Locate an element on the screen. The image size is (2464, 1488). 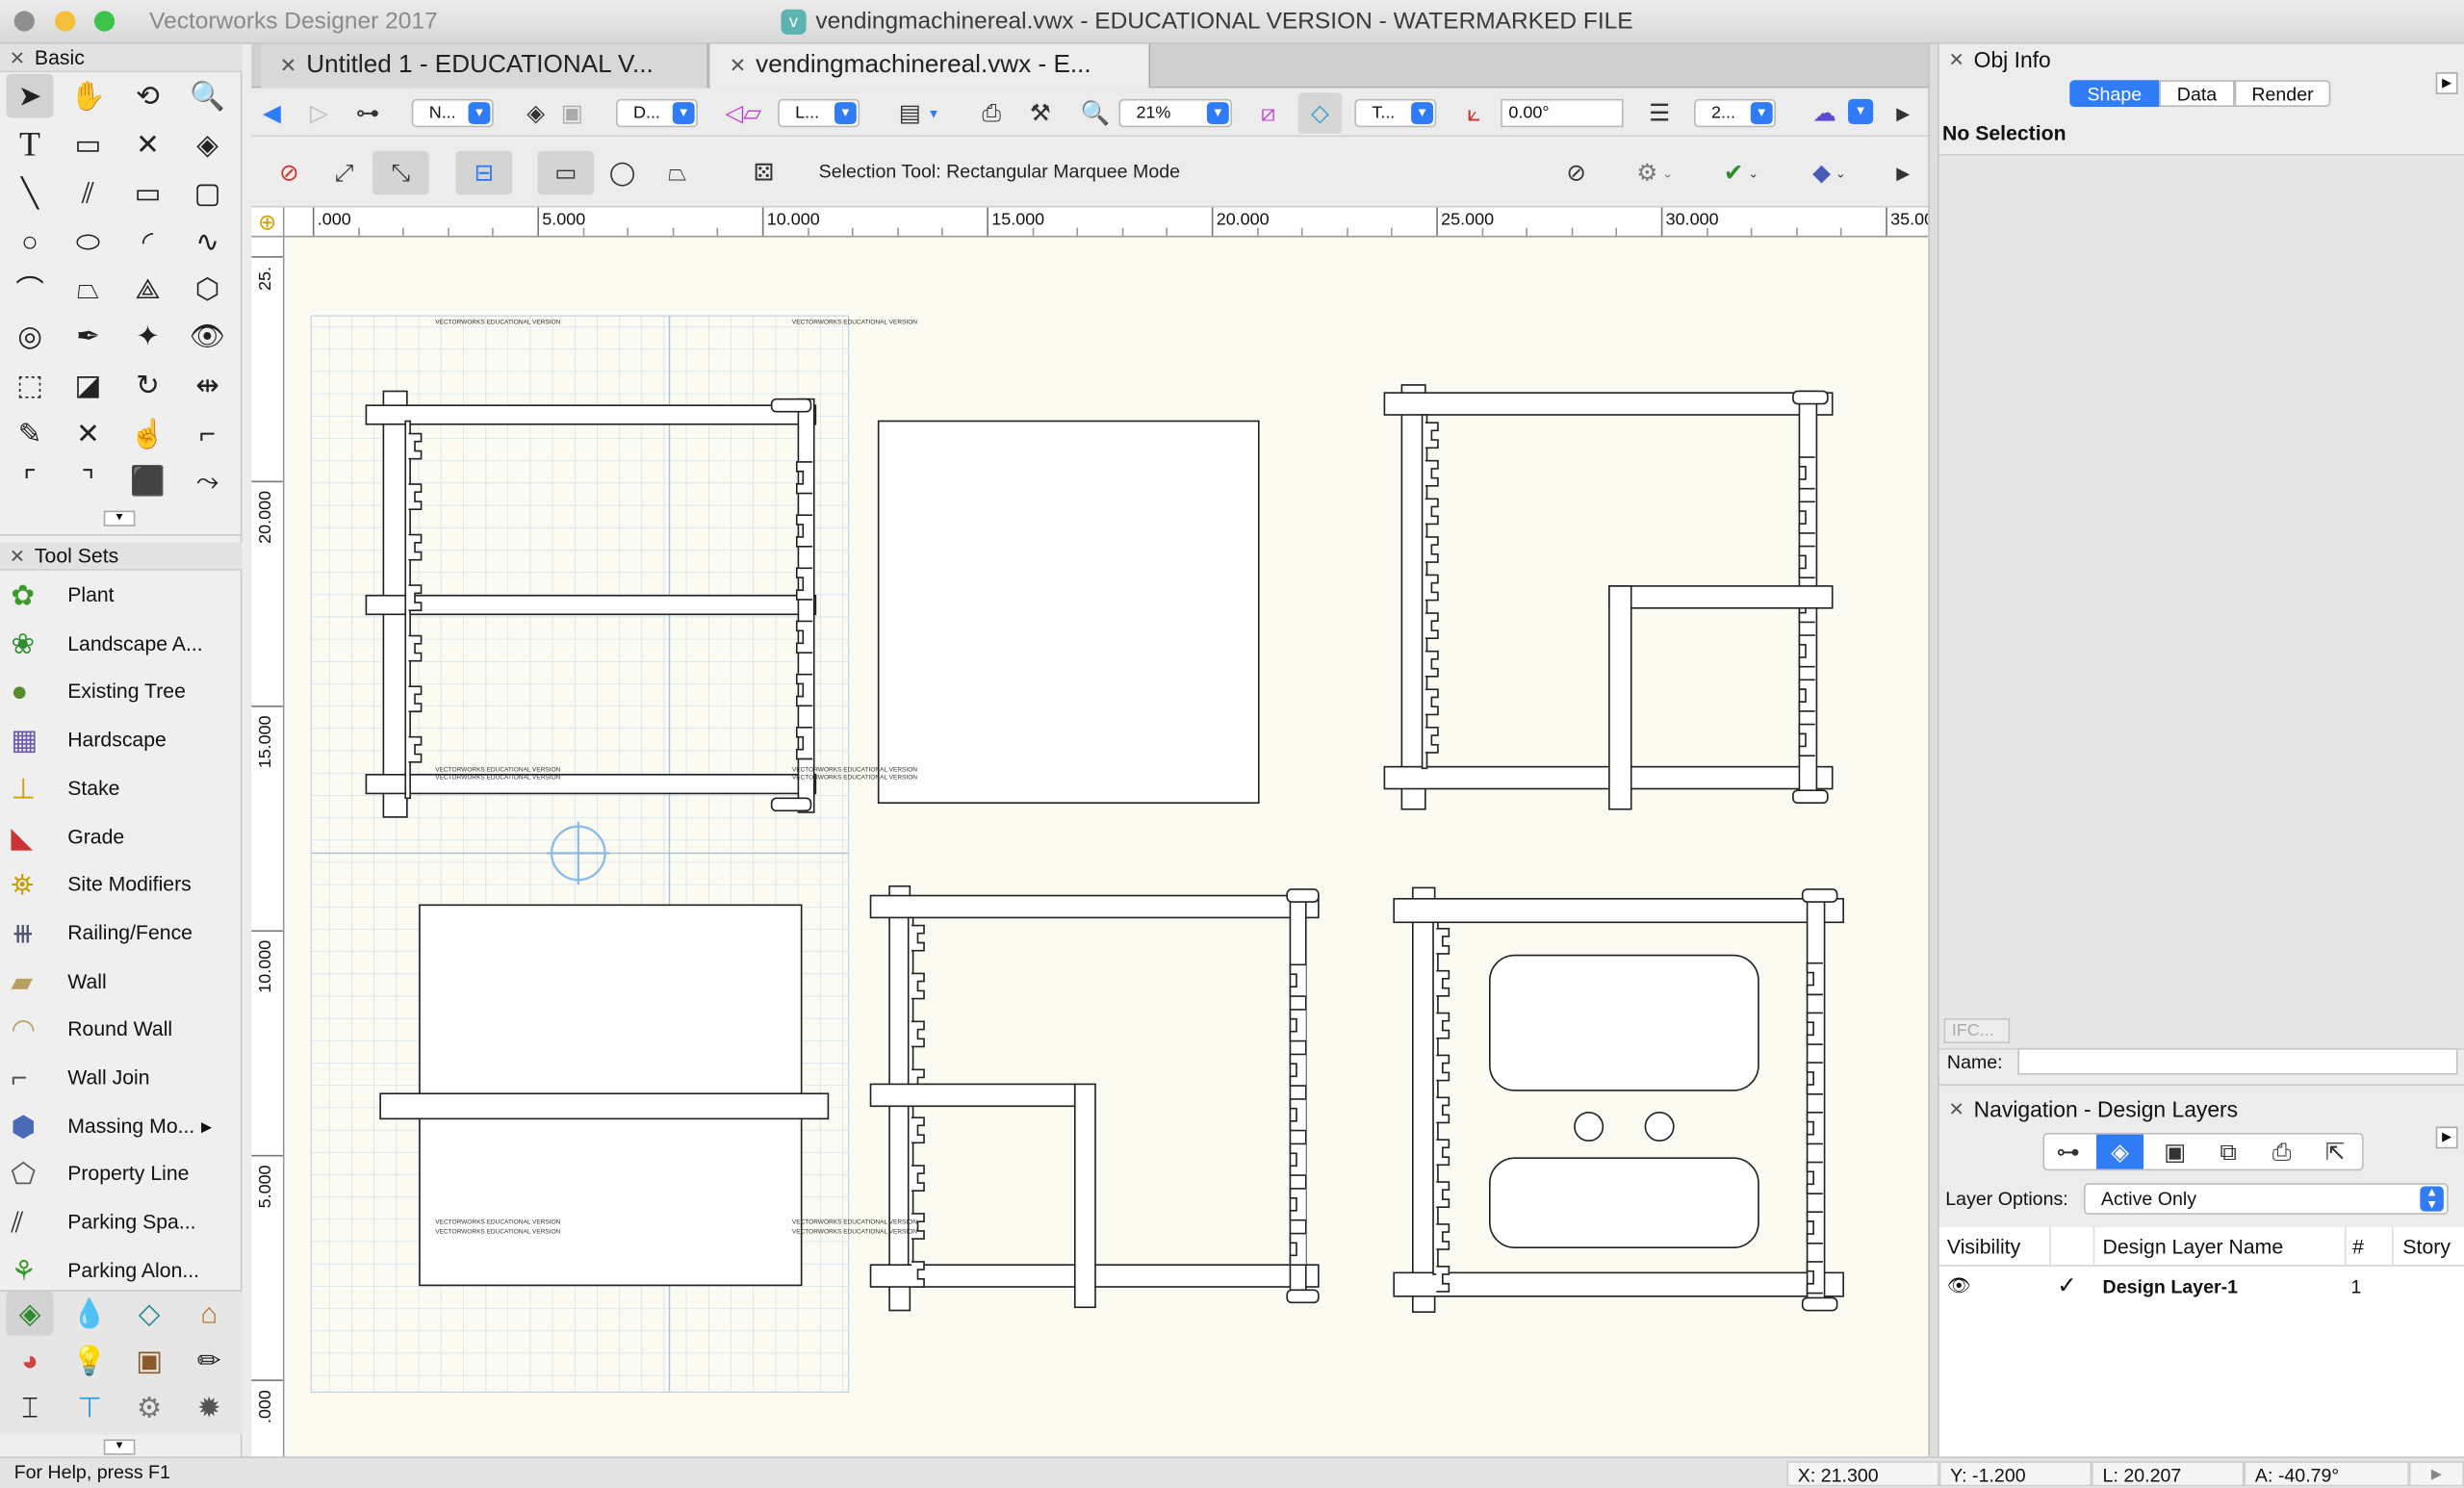
line-tool-icon: ╲ is located at coordinates (30, 194).